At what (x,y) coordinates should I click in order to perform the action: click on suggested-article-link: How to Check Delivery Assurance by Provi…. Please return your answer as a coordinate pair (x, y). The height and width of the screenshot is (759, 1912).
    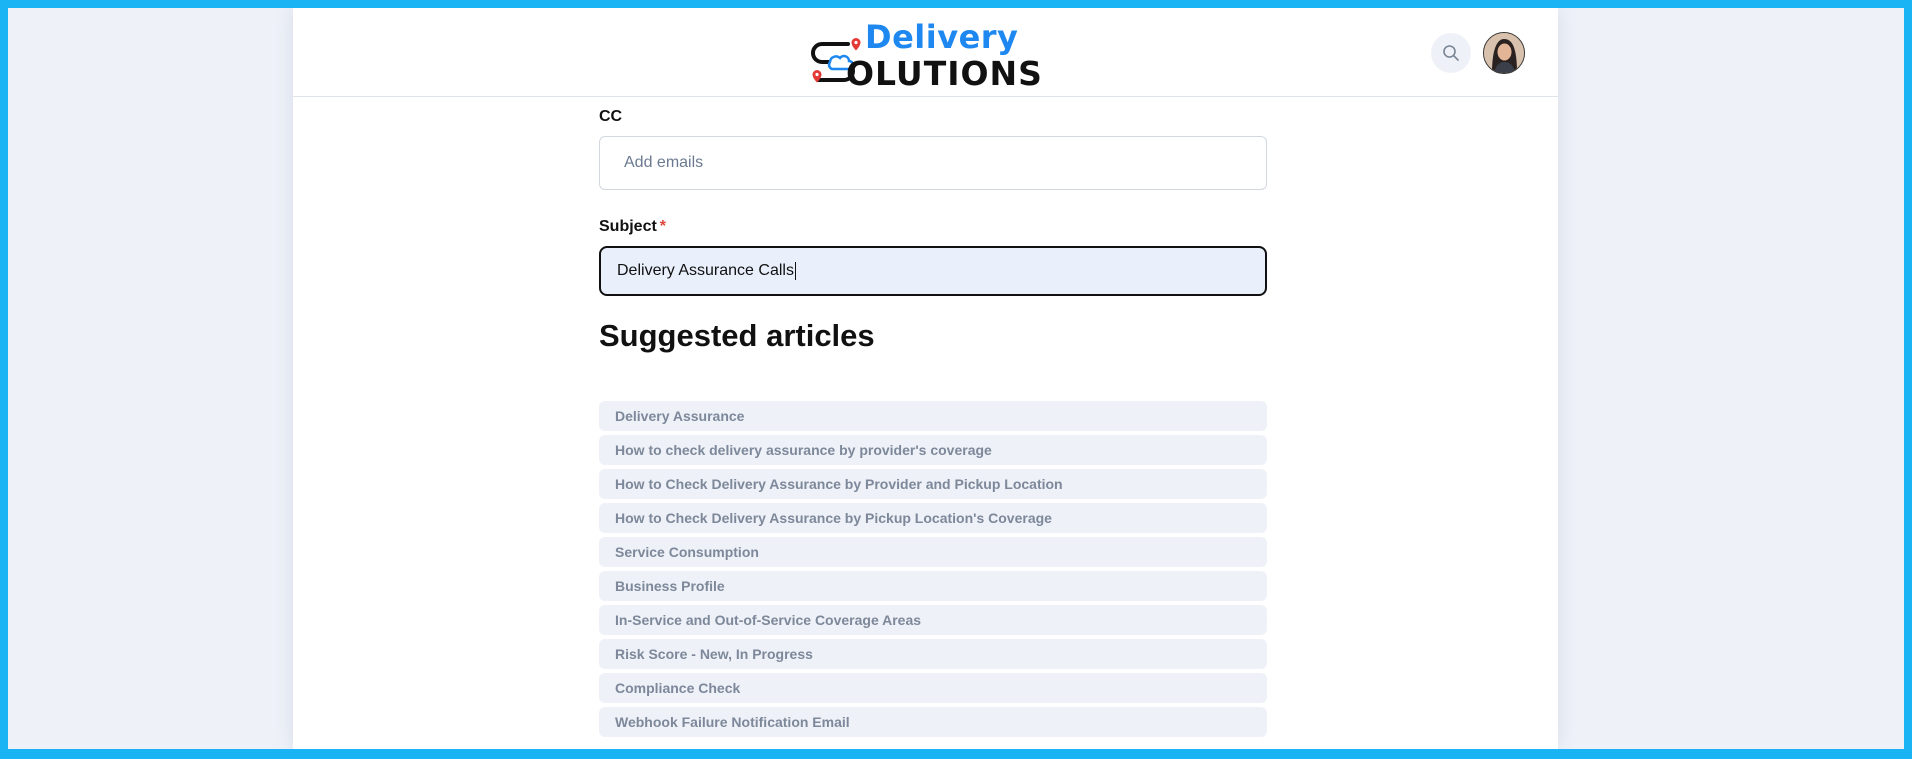
    Looking at the image, I should click on (933, 484).